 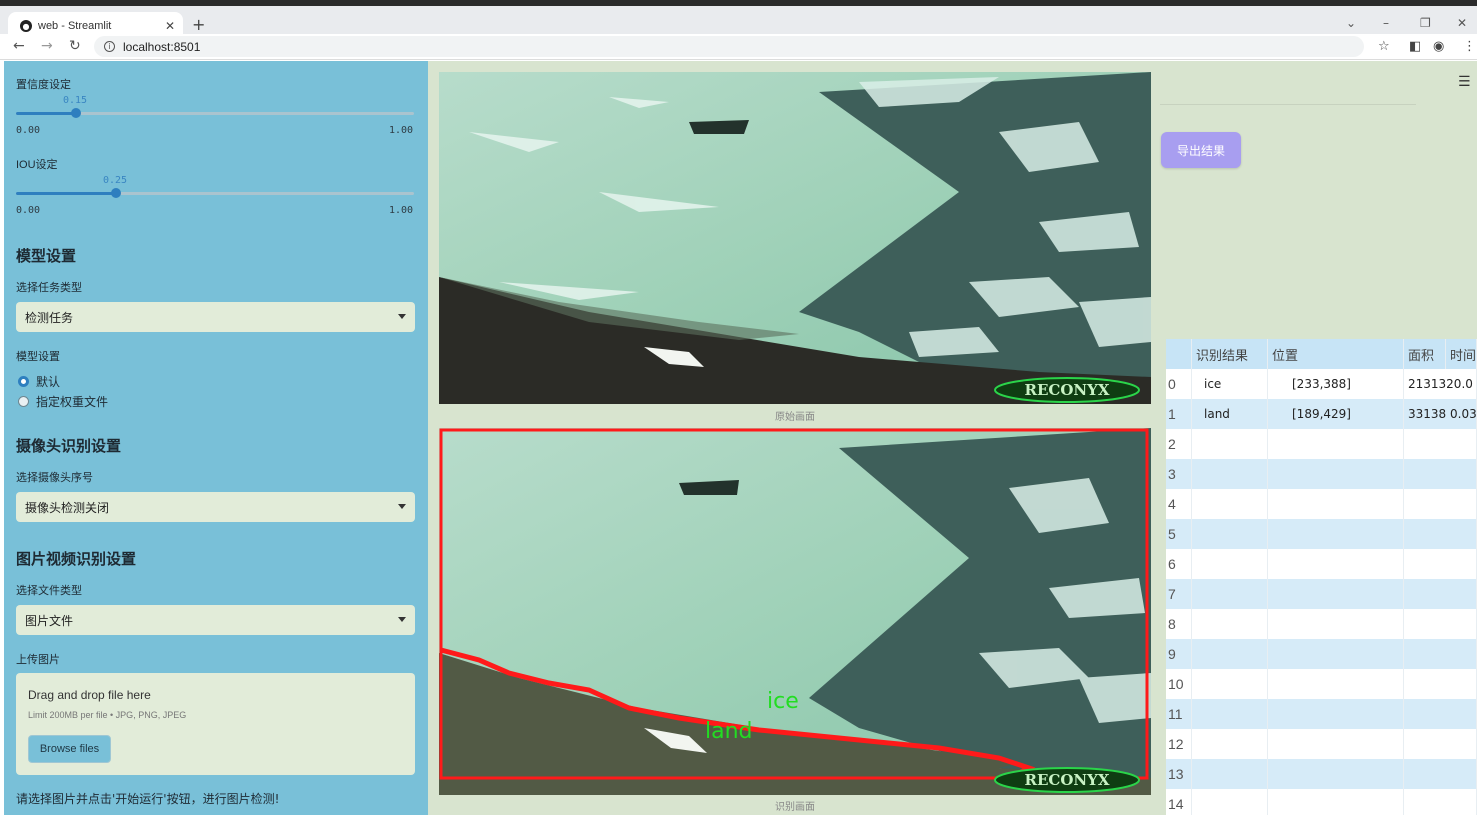 I want to click on row-index: 2, so click(x=1179, y=444).